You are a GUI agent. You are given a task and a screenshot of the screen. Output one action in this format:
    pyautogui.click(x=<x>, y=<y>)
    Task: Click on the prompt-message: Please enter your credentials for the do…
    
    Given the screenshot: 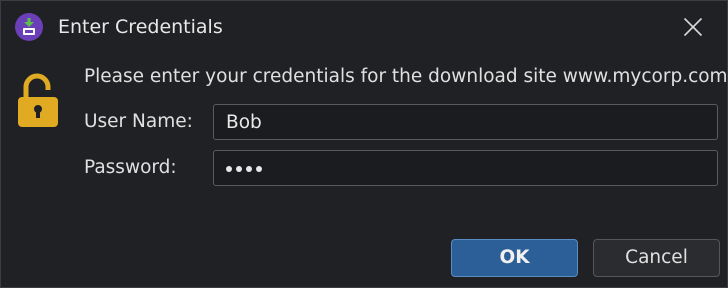 What is the action you would take?
    pyautogui.click(x=406, y=76)
    